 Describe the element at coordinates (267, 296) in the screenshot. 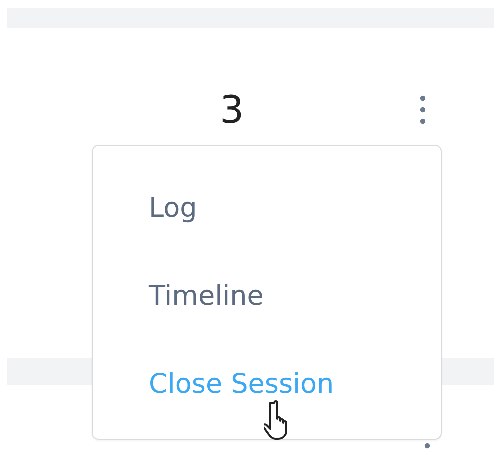

I see `menu-item: Timeline` at that location.